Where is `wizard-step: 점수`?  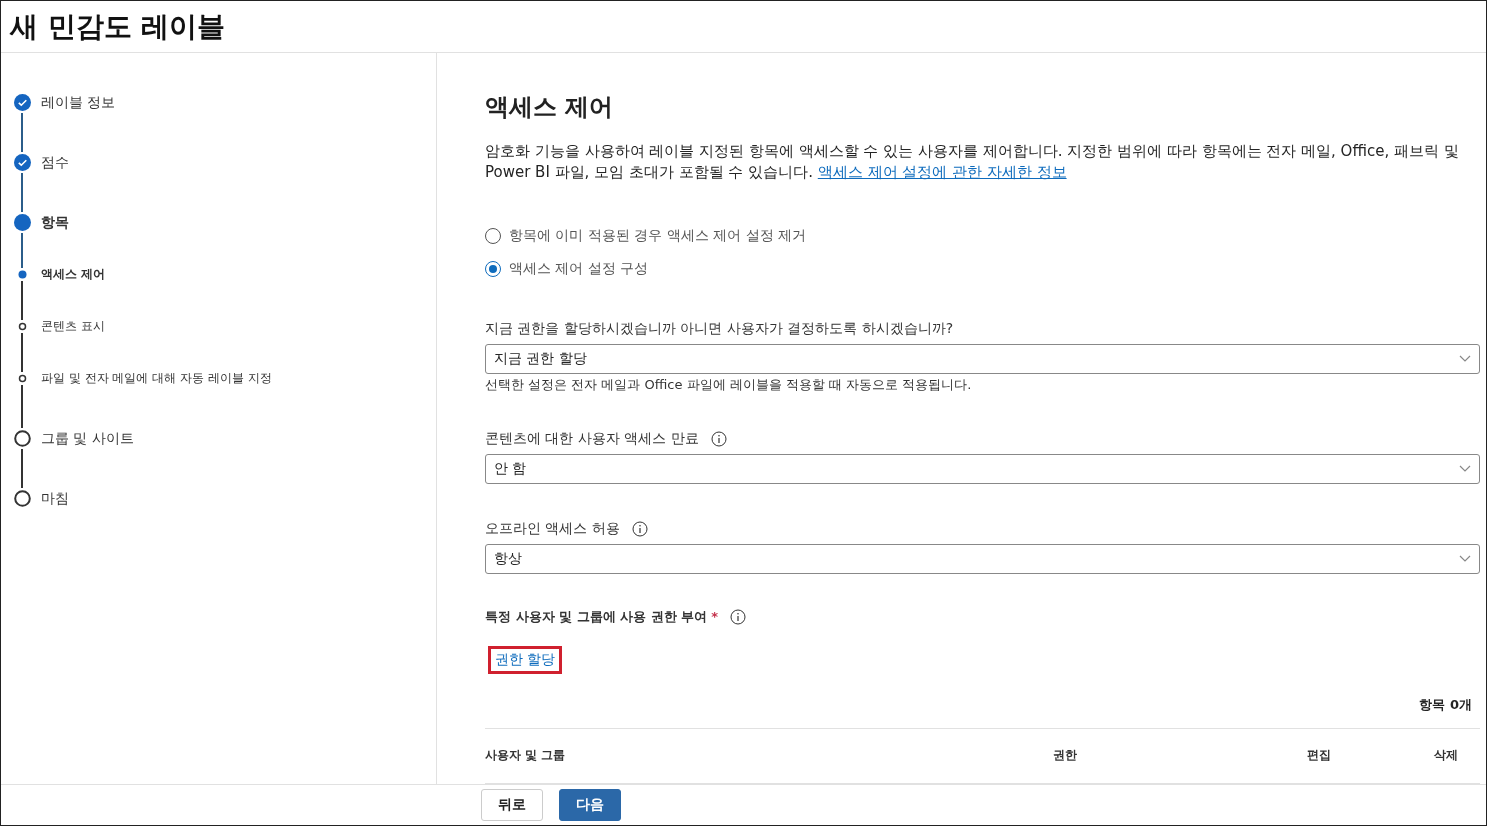
wizard-step: 점수 is located at coordinates (55, 184).